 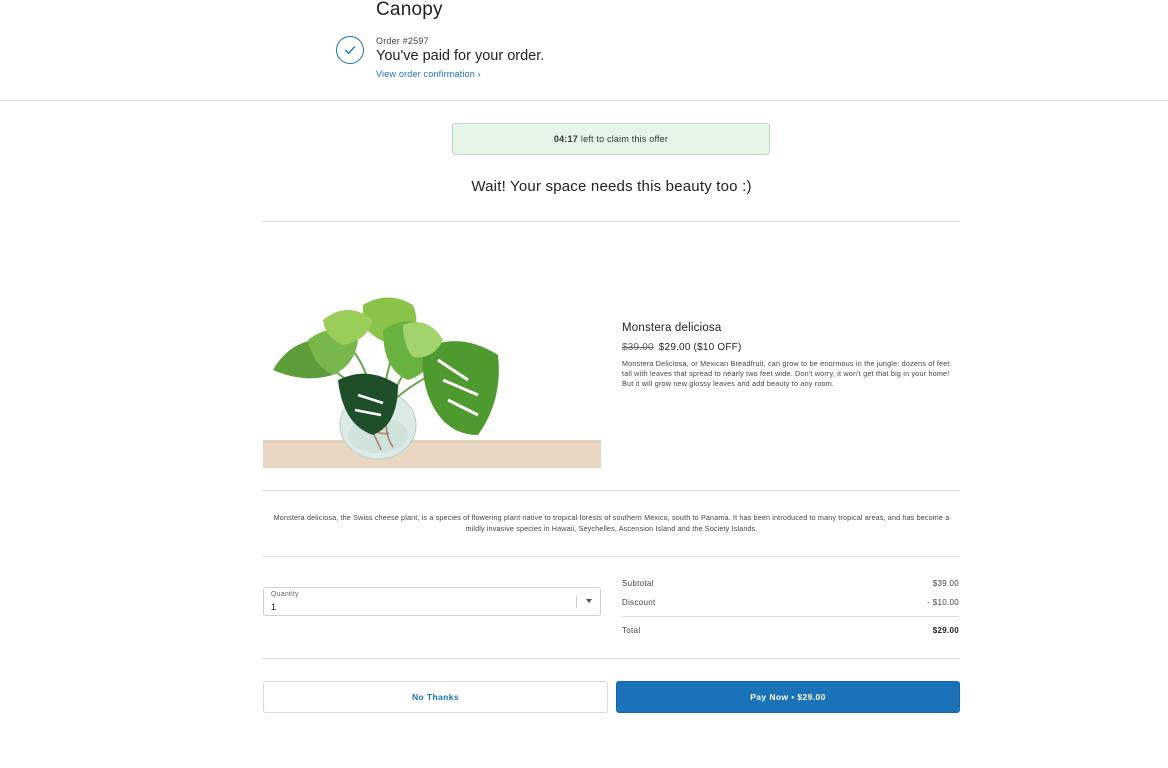 I want to click on payment-confirmation-message: You've paid for your order., so click(x=460, y=56).